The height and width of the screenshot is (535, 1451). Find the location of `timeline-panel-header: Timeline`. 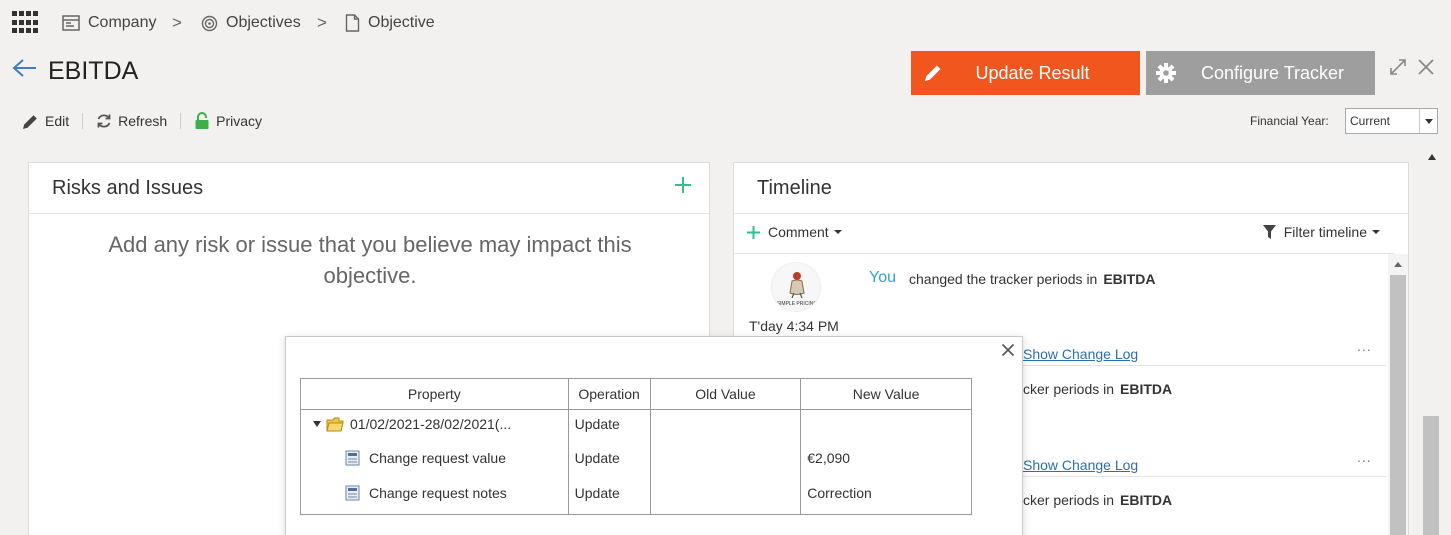

timeline-panel-header: Timeline is located at coordinates (1071, 188).